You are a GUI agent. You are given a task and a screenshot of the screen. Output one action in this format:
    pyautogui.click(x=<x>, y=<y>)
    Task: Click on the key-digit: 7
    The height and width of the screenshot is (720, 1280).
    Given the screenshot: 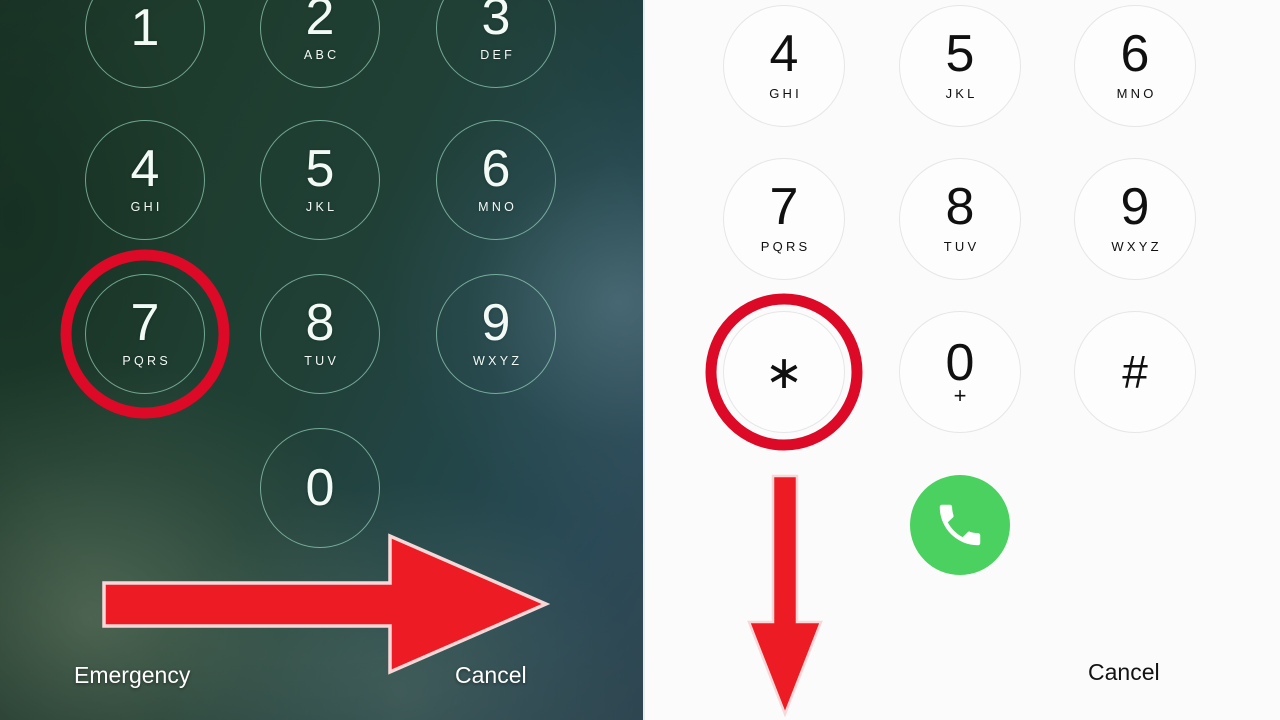 What is the action you would take?
    pyautogui.click(x=784, y=207)
    